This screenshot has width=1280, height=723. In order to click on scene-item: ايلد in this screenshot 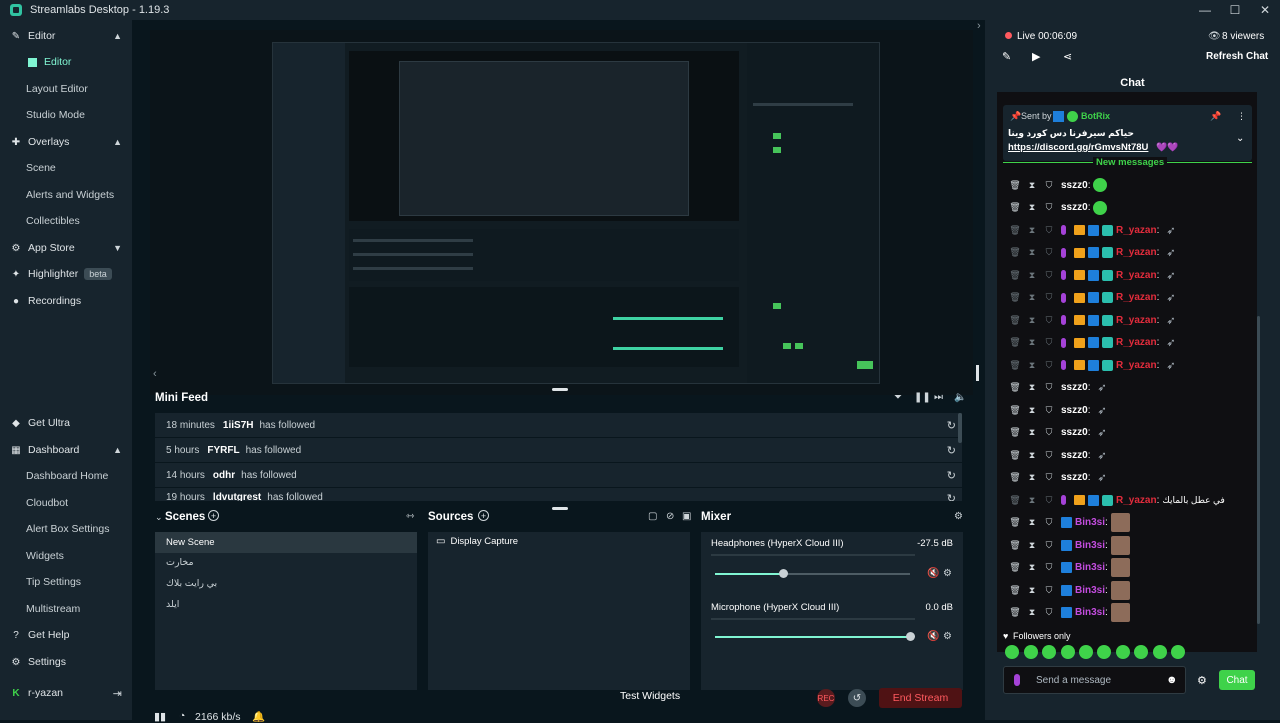, I will do `click(286, 604)`.